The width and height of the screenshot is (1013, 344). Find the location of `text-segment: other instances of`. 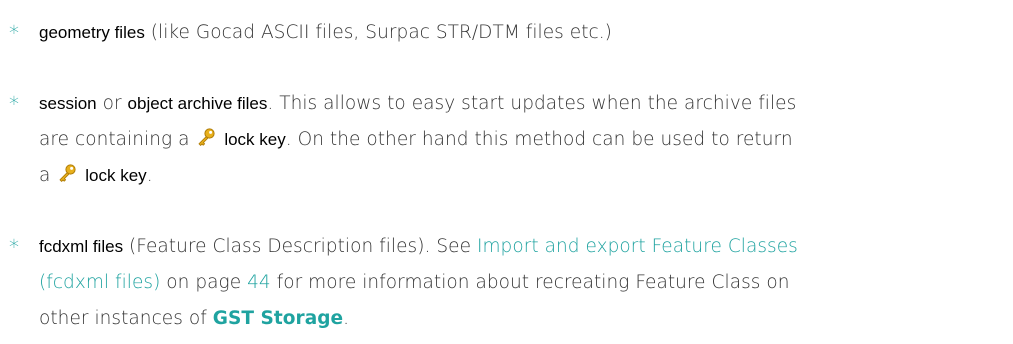

text-segment: other instances of is located at coordinates (126, 318).